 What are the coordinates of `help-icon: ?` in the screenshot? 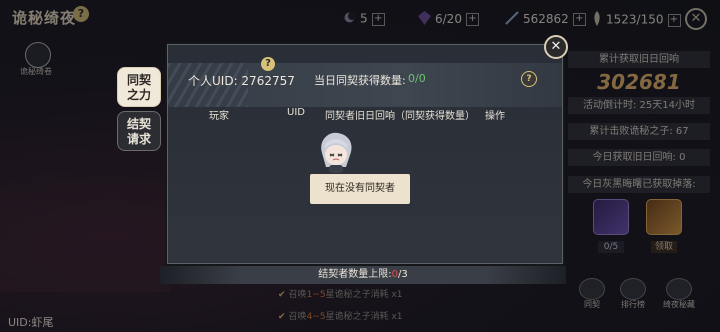 It's located at (529, 79).